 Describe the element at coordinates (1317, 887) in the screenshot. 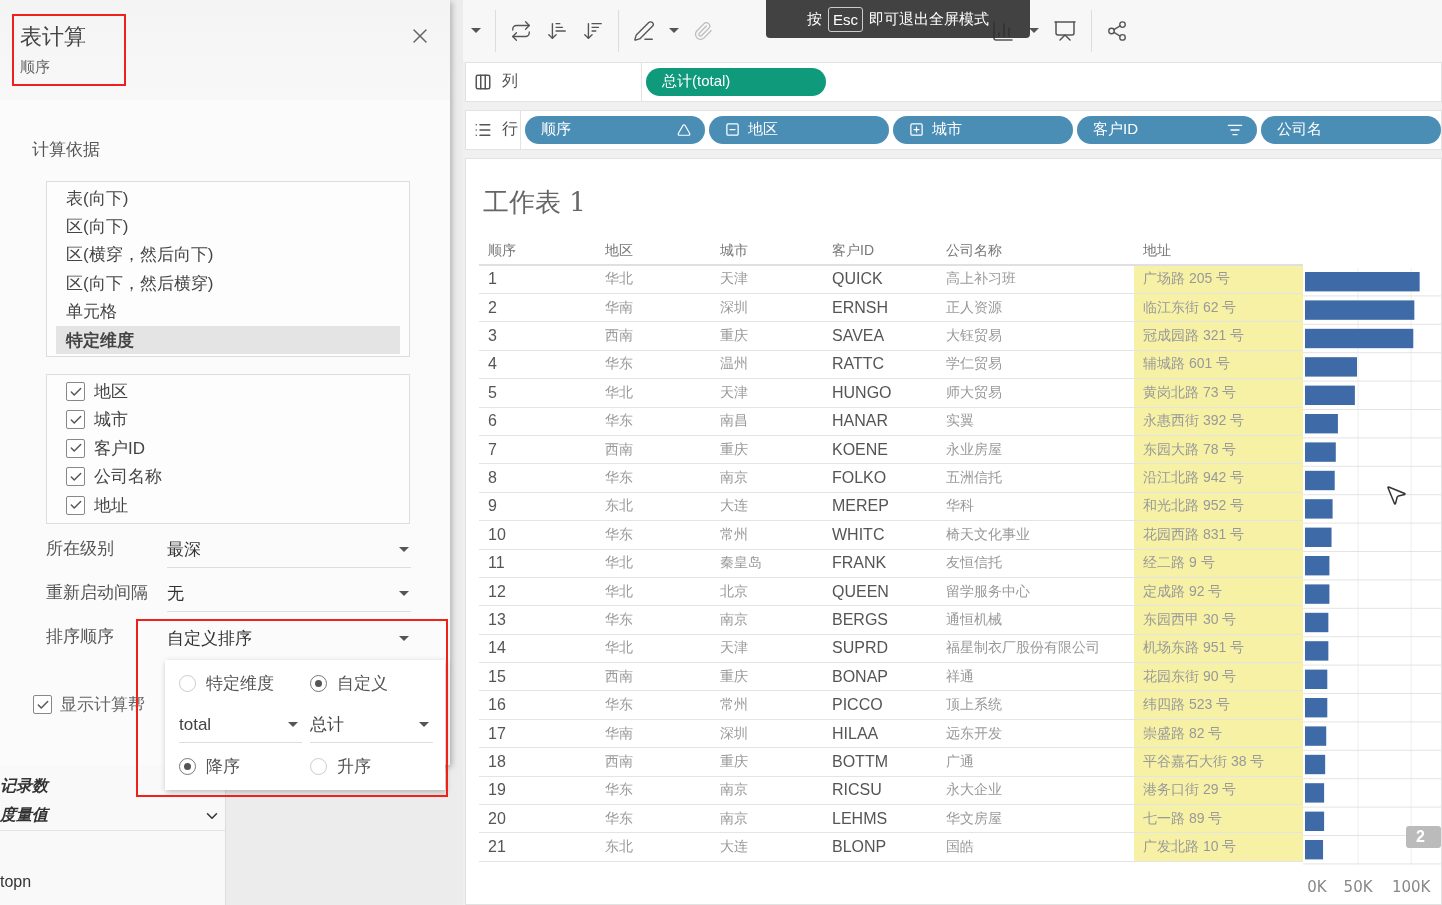

I see `axis-label: 0K` at that location.